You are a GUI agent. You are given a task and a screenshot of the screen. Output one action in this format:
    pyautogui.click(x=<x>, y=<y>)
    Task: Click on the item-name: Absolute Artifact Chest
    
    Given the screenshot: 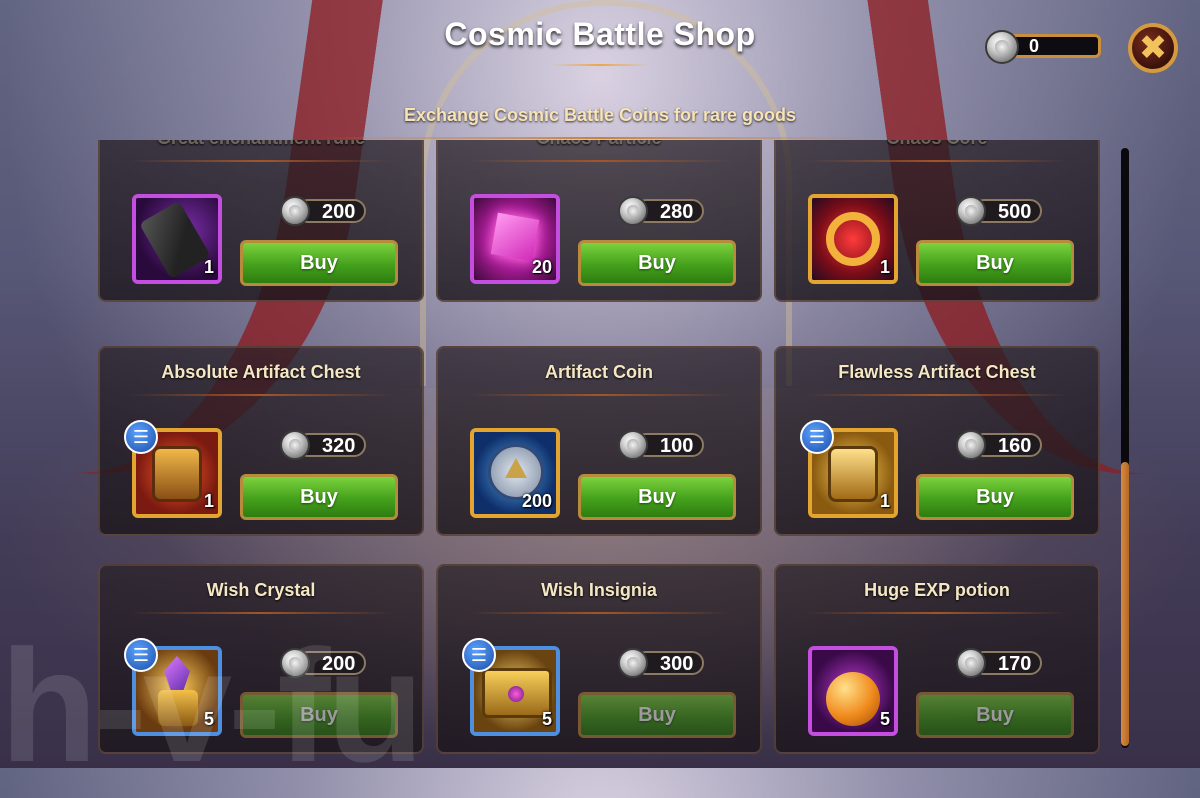 What is the action you would take?
    pyautogui.click(x=261, y=372)
    